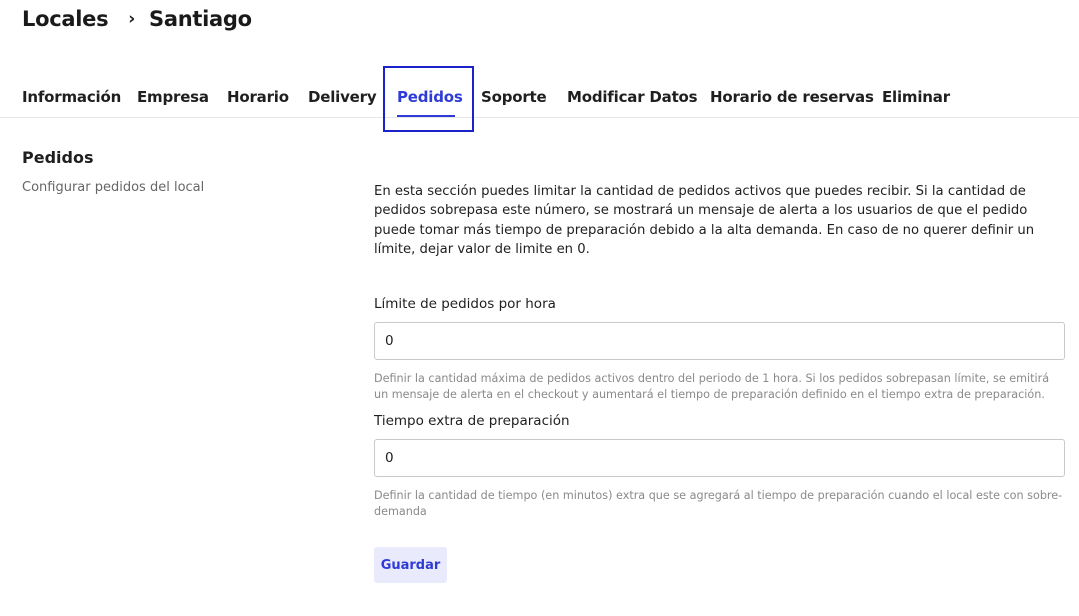 The height and width of the screenshot is (616, 1079). Describe the element at coordinates (792, 97) in the screenshot. I see `tab-horario-de-reservas: Horario de reservas` at that location.